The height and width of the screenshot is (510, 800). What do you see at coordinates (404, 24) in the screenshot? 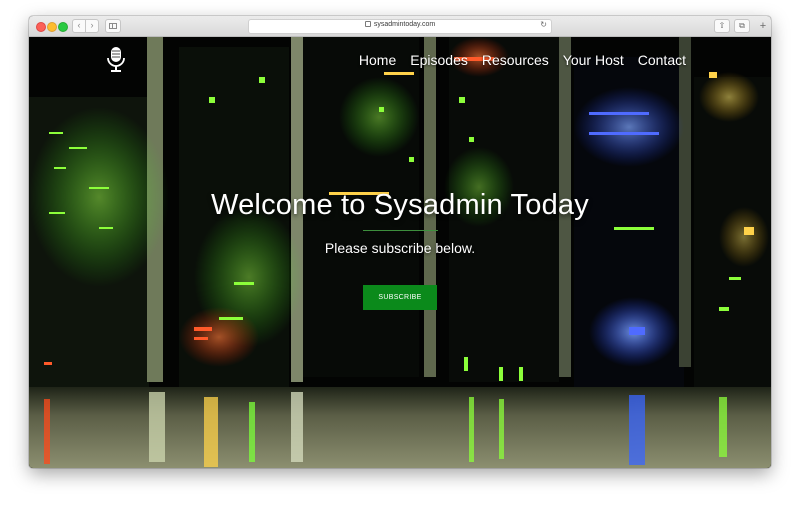
I see `address-url: sysadmintoday.com` at bounding box center [404, 24].